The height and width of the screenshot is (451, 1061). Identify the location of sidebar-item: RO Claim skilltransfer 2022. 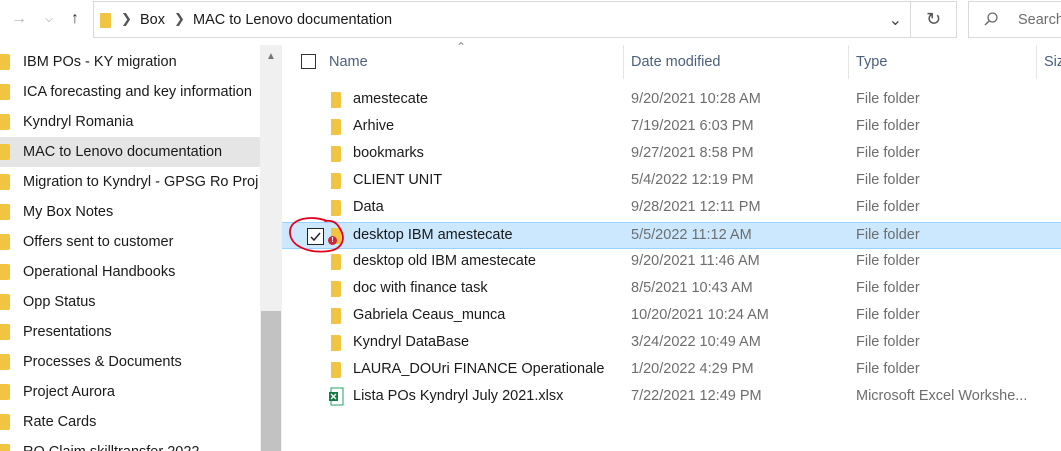
(130, 444).